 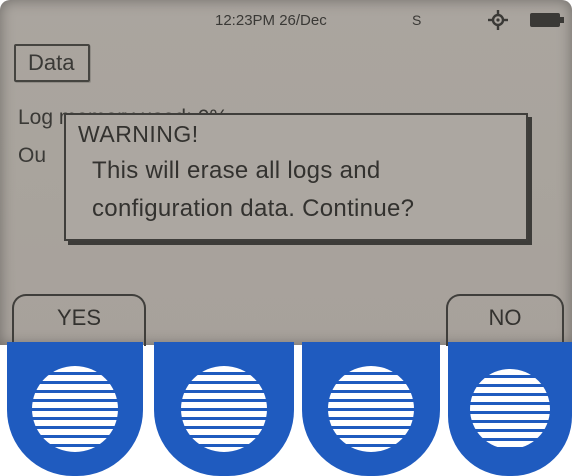 I want to click on status-indicator: S, so click(x=417, y=20).